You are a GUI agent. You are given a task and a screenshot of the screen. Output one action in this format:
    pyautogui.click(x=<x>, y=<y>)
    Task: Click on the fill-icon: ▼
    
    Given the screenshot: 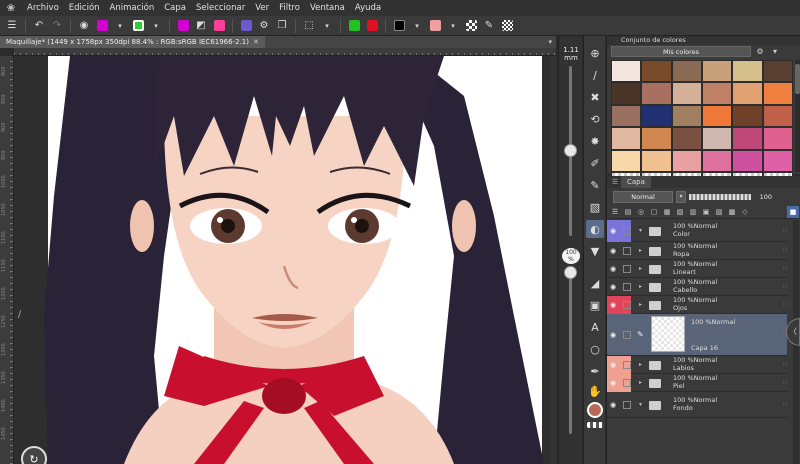 What is the action you would take?
    pyautogui.click(x=595, y=251)
    